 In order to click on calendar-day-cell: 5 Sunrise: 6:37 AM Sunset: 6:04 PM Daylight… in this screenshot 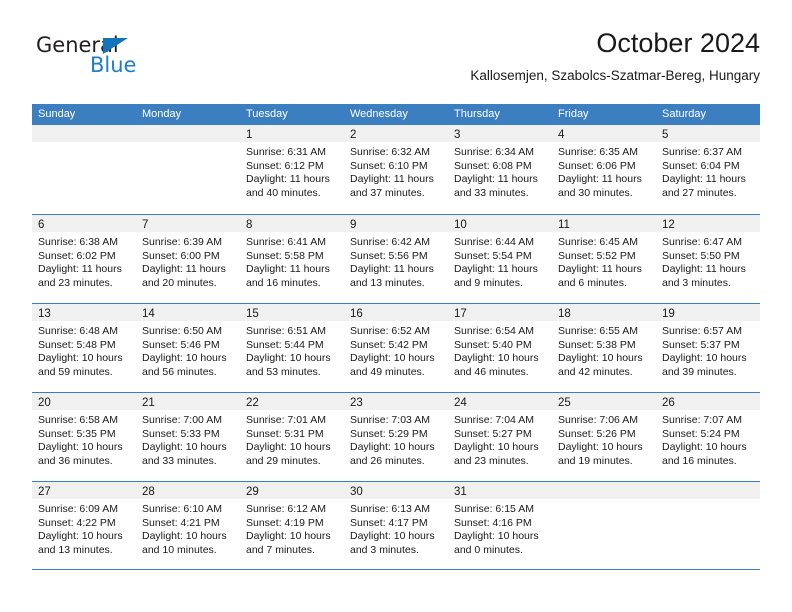, I will do `click(708, 169)`.